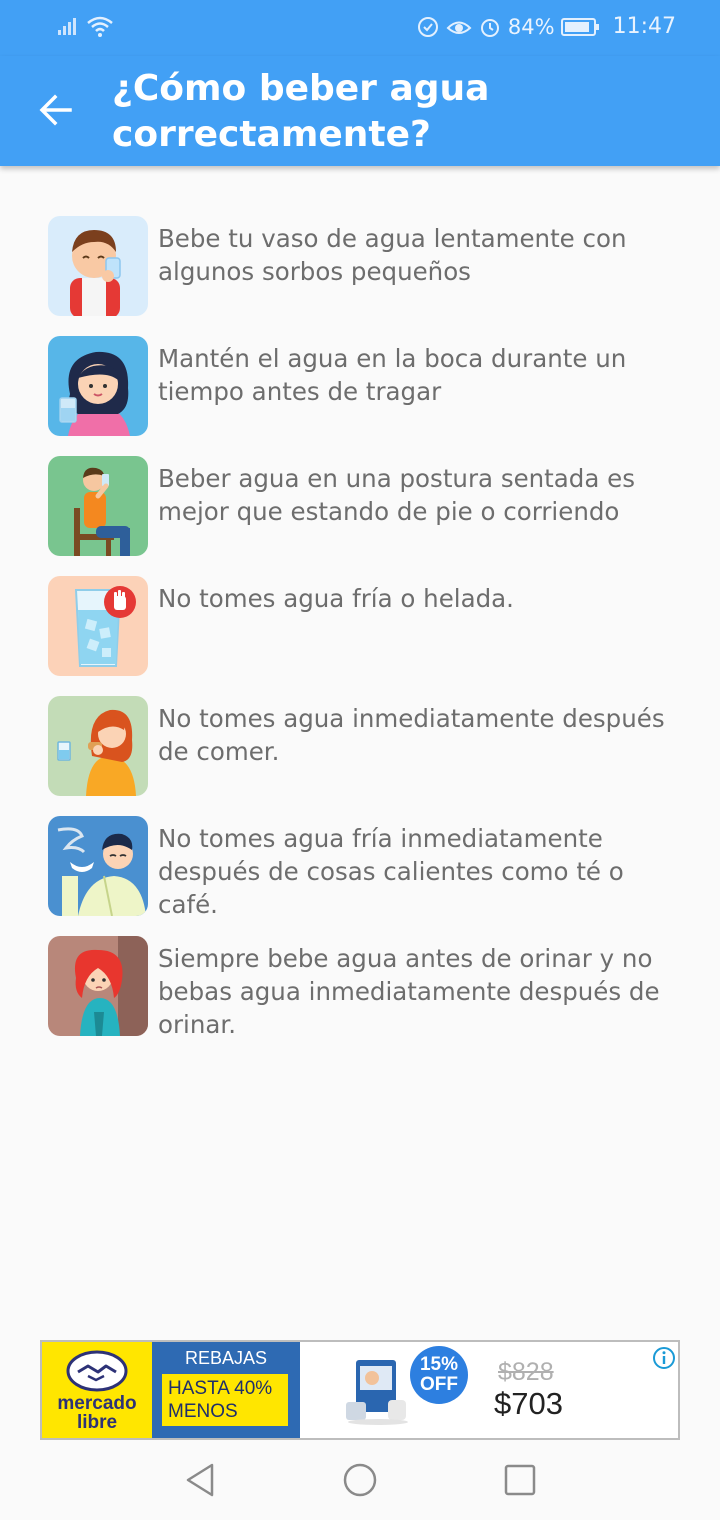 This screenshot has height=1520, width=720. What do you see at coordinates (520, 1480) in the screenshot?
I see `recents-square-icon` at bounding box center [520, 1480].